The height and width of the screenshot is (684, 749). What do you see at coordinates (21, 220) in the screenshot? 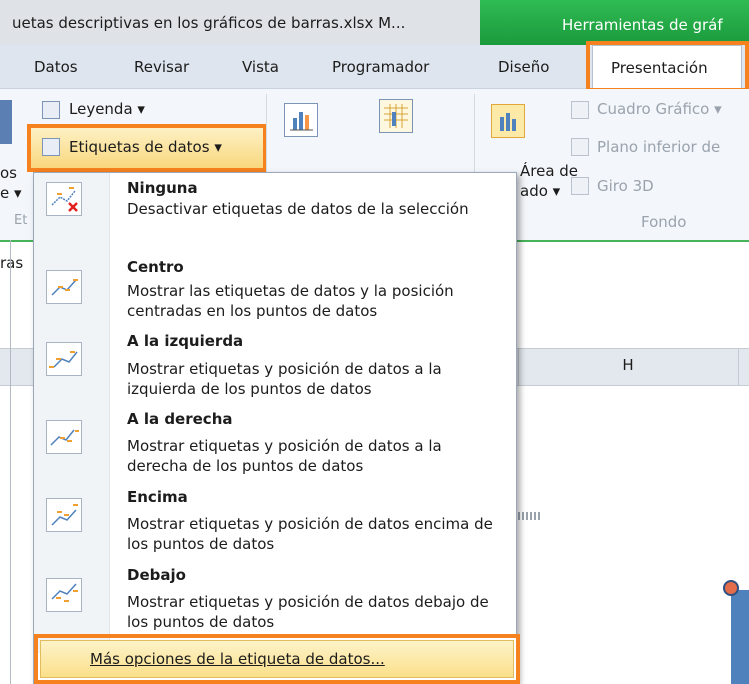
I see `group-label-etiquetas: Et` at bounding box center [21, 220].